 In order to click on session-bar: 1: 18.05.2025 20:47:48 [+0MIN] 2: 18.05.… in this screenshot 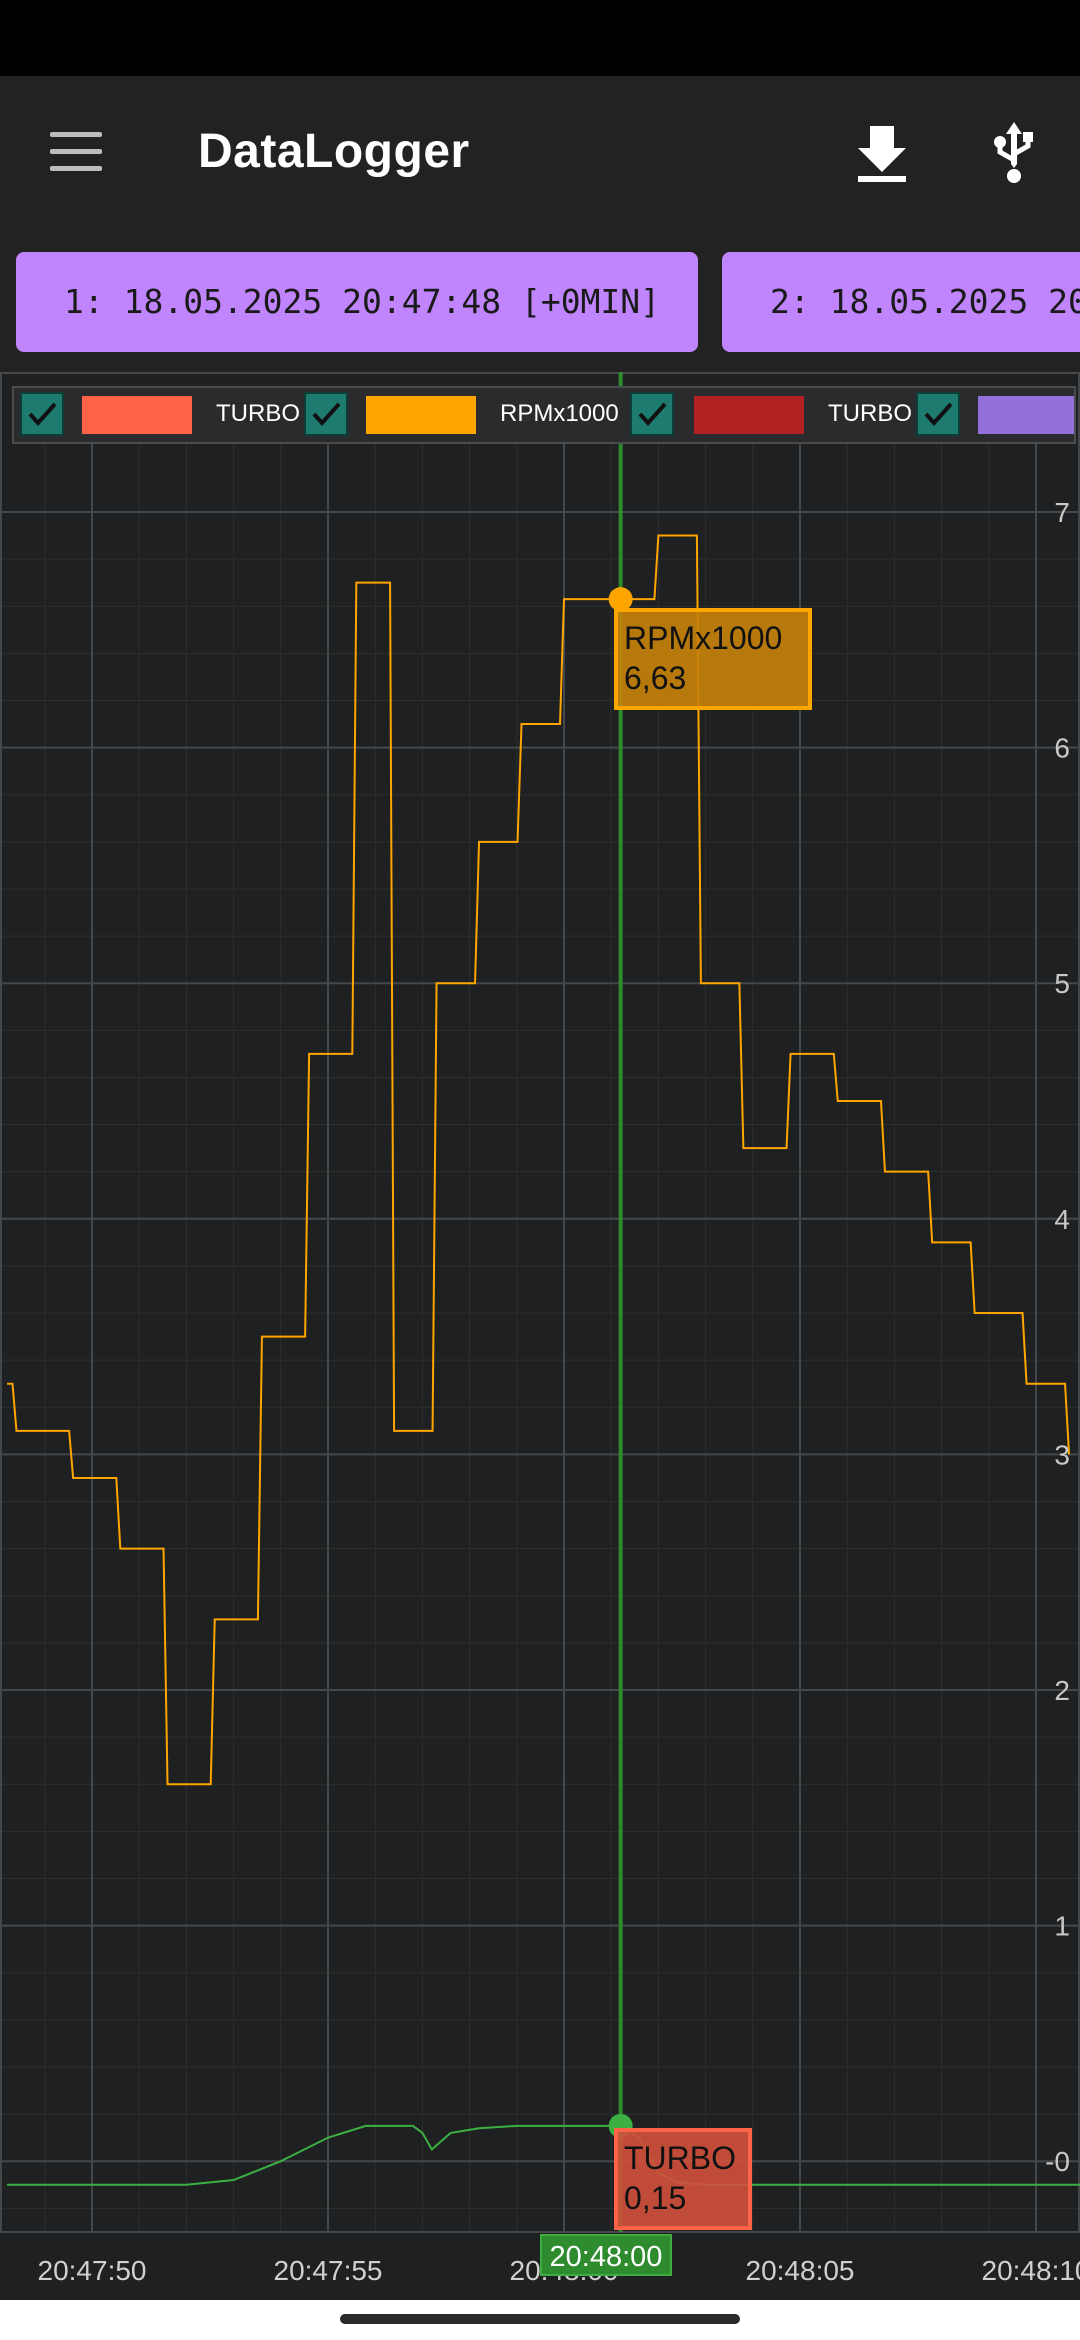, I will do `click(540, 302)`.